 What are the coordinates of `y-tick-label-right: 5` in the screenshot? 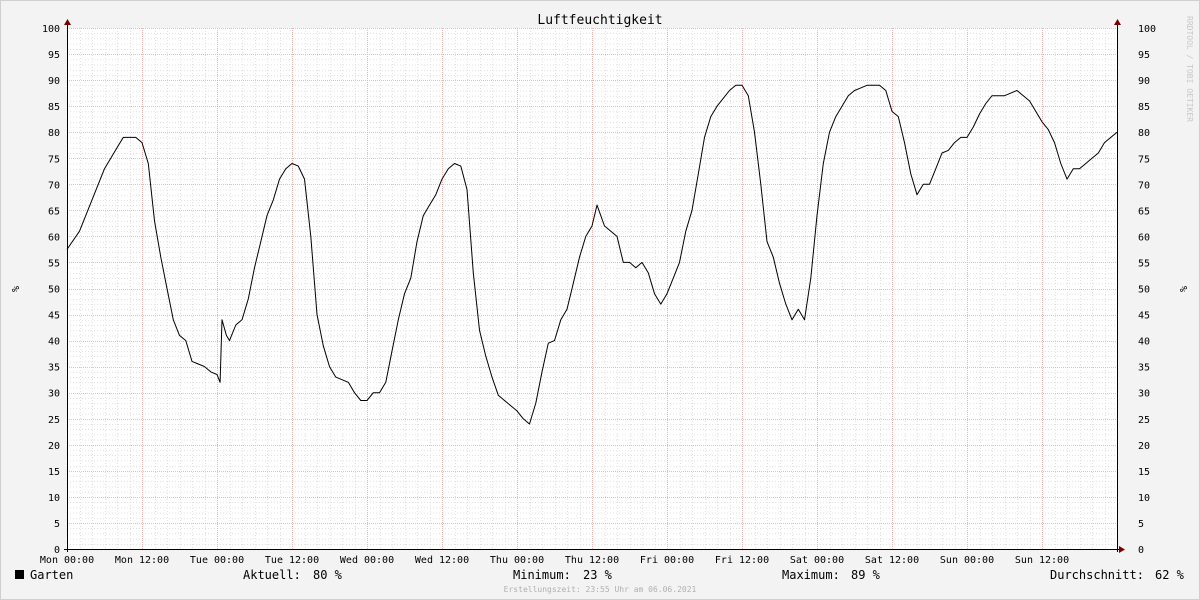 It's located at (1141, 524).